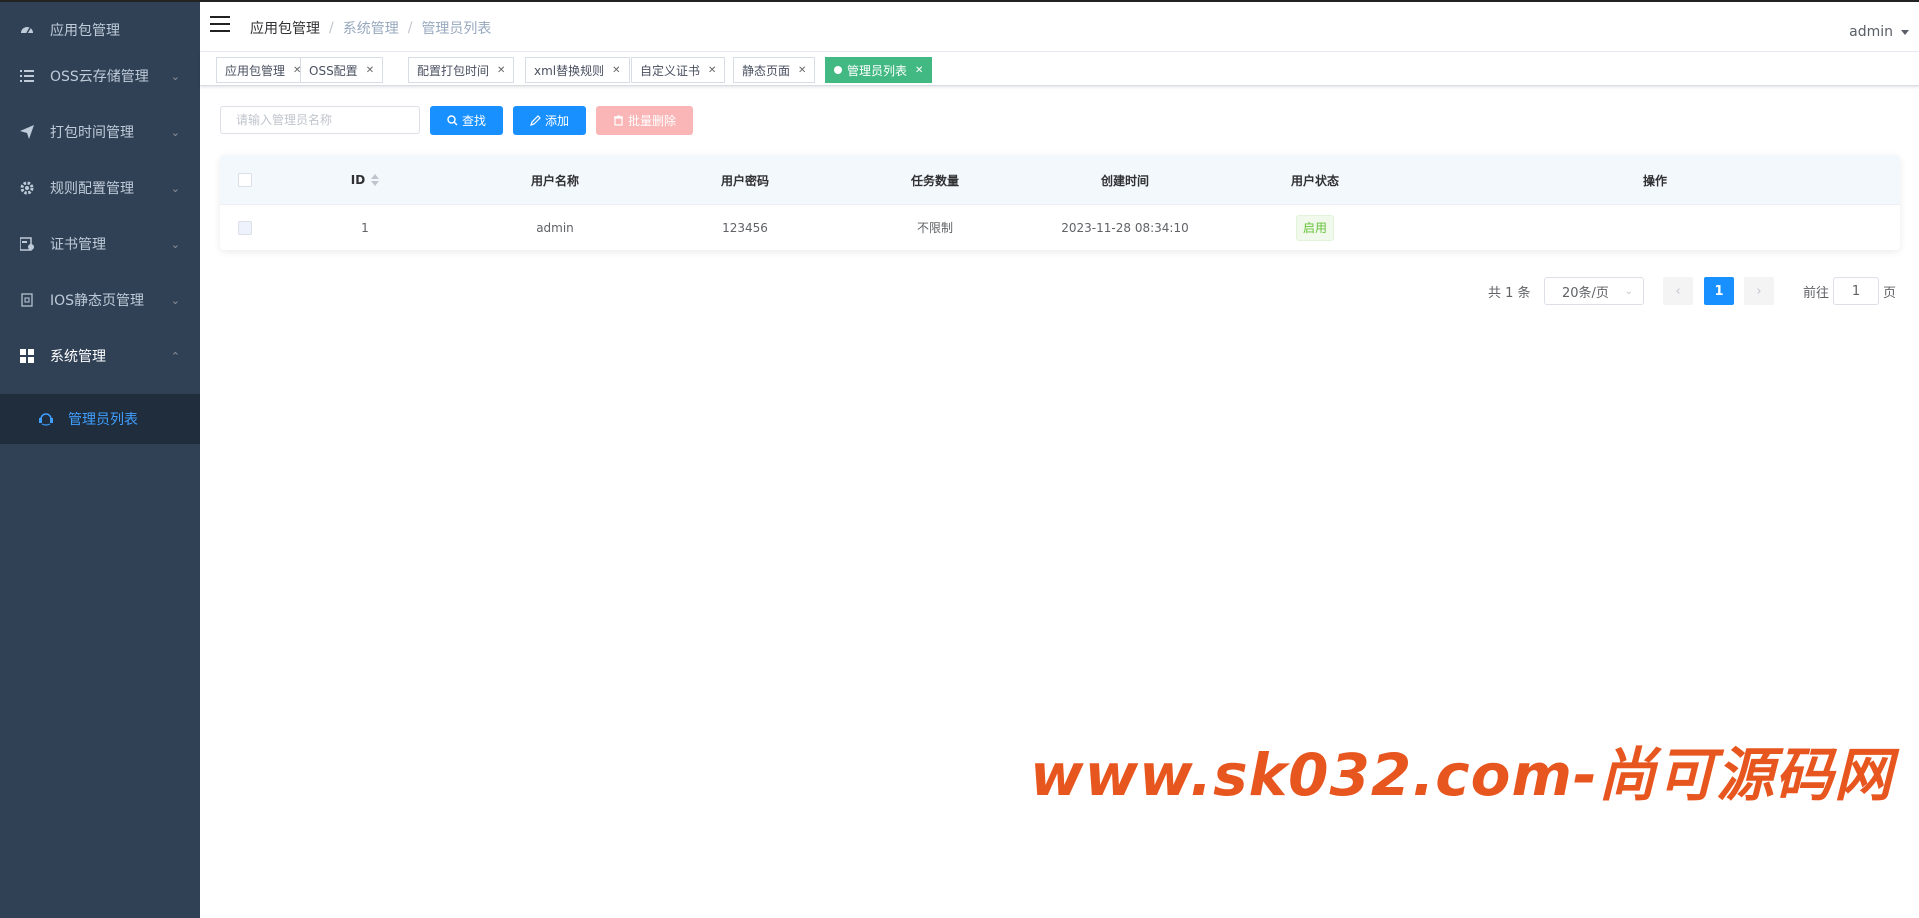  I want to click on tag-label: 自定义证书, so click(670, 70).